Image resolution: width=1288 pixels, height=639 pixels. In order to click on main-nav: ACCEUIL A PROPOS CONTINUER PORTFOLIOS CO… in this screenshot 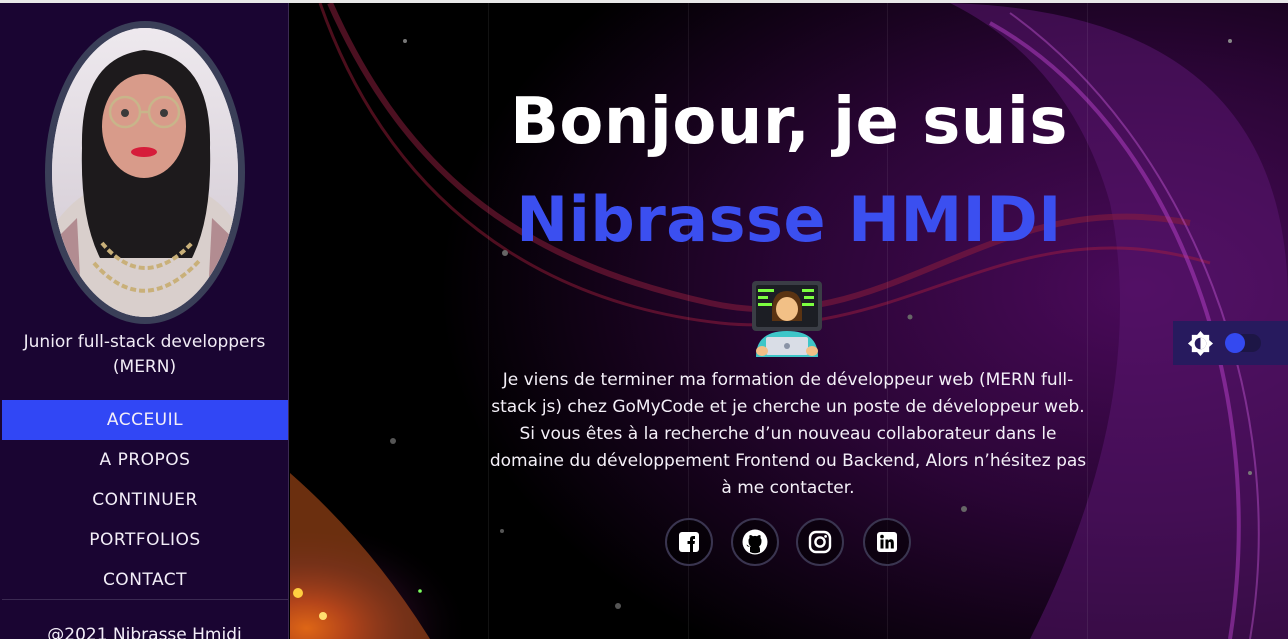, I will do `click(145, 500)`.